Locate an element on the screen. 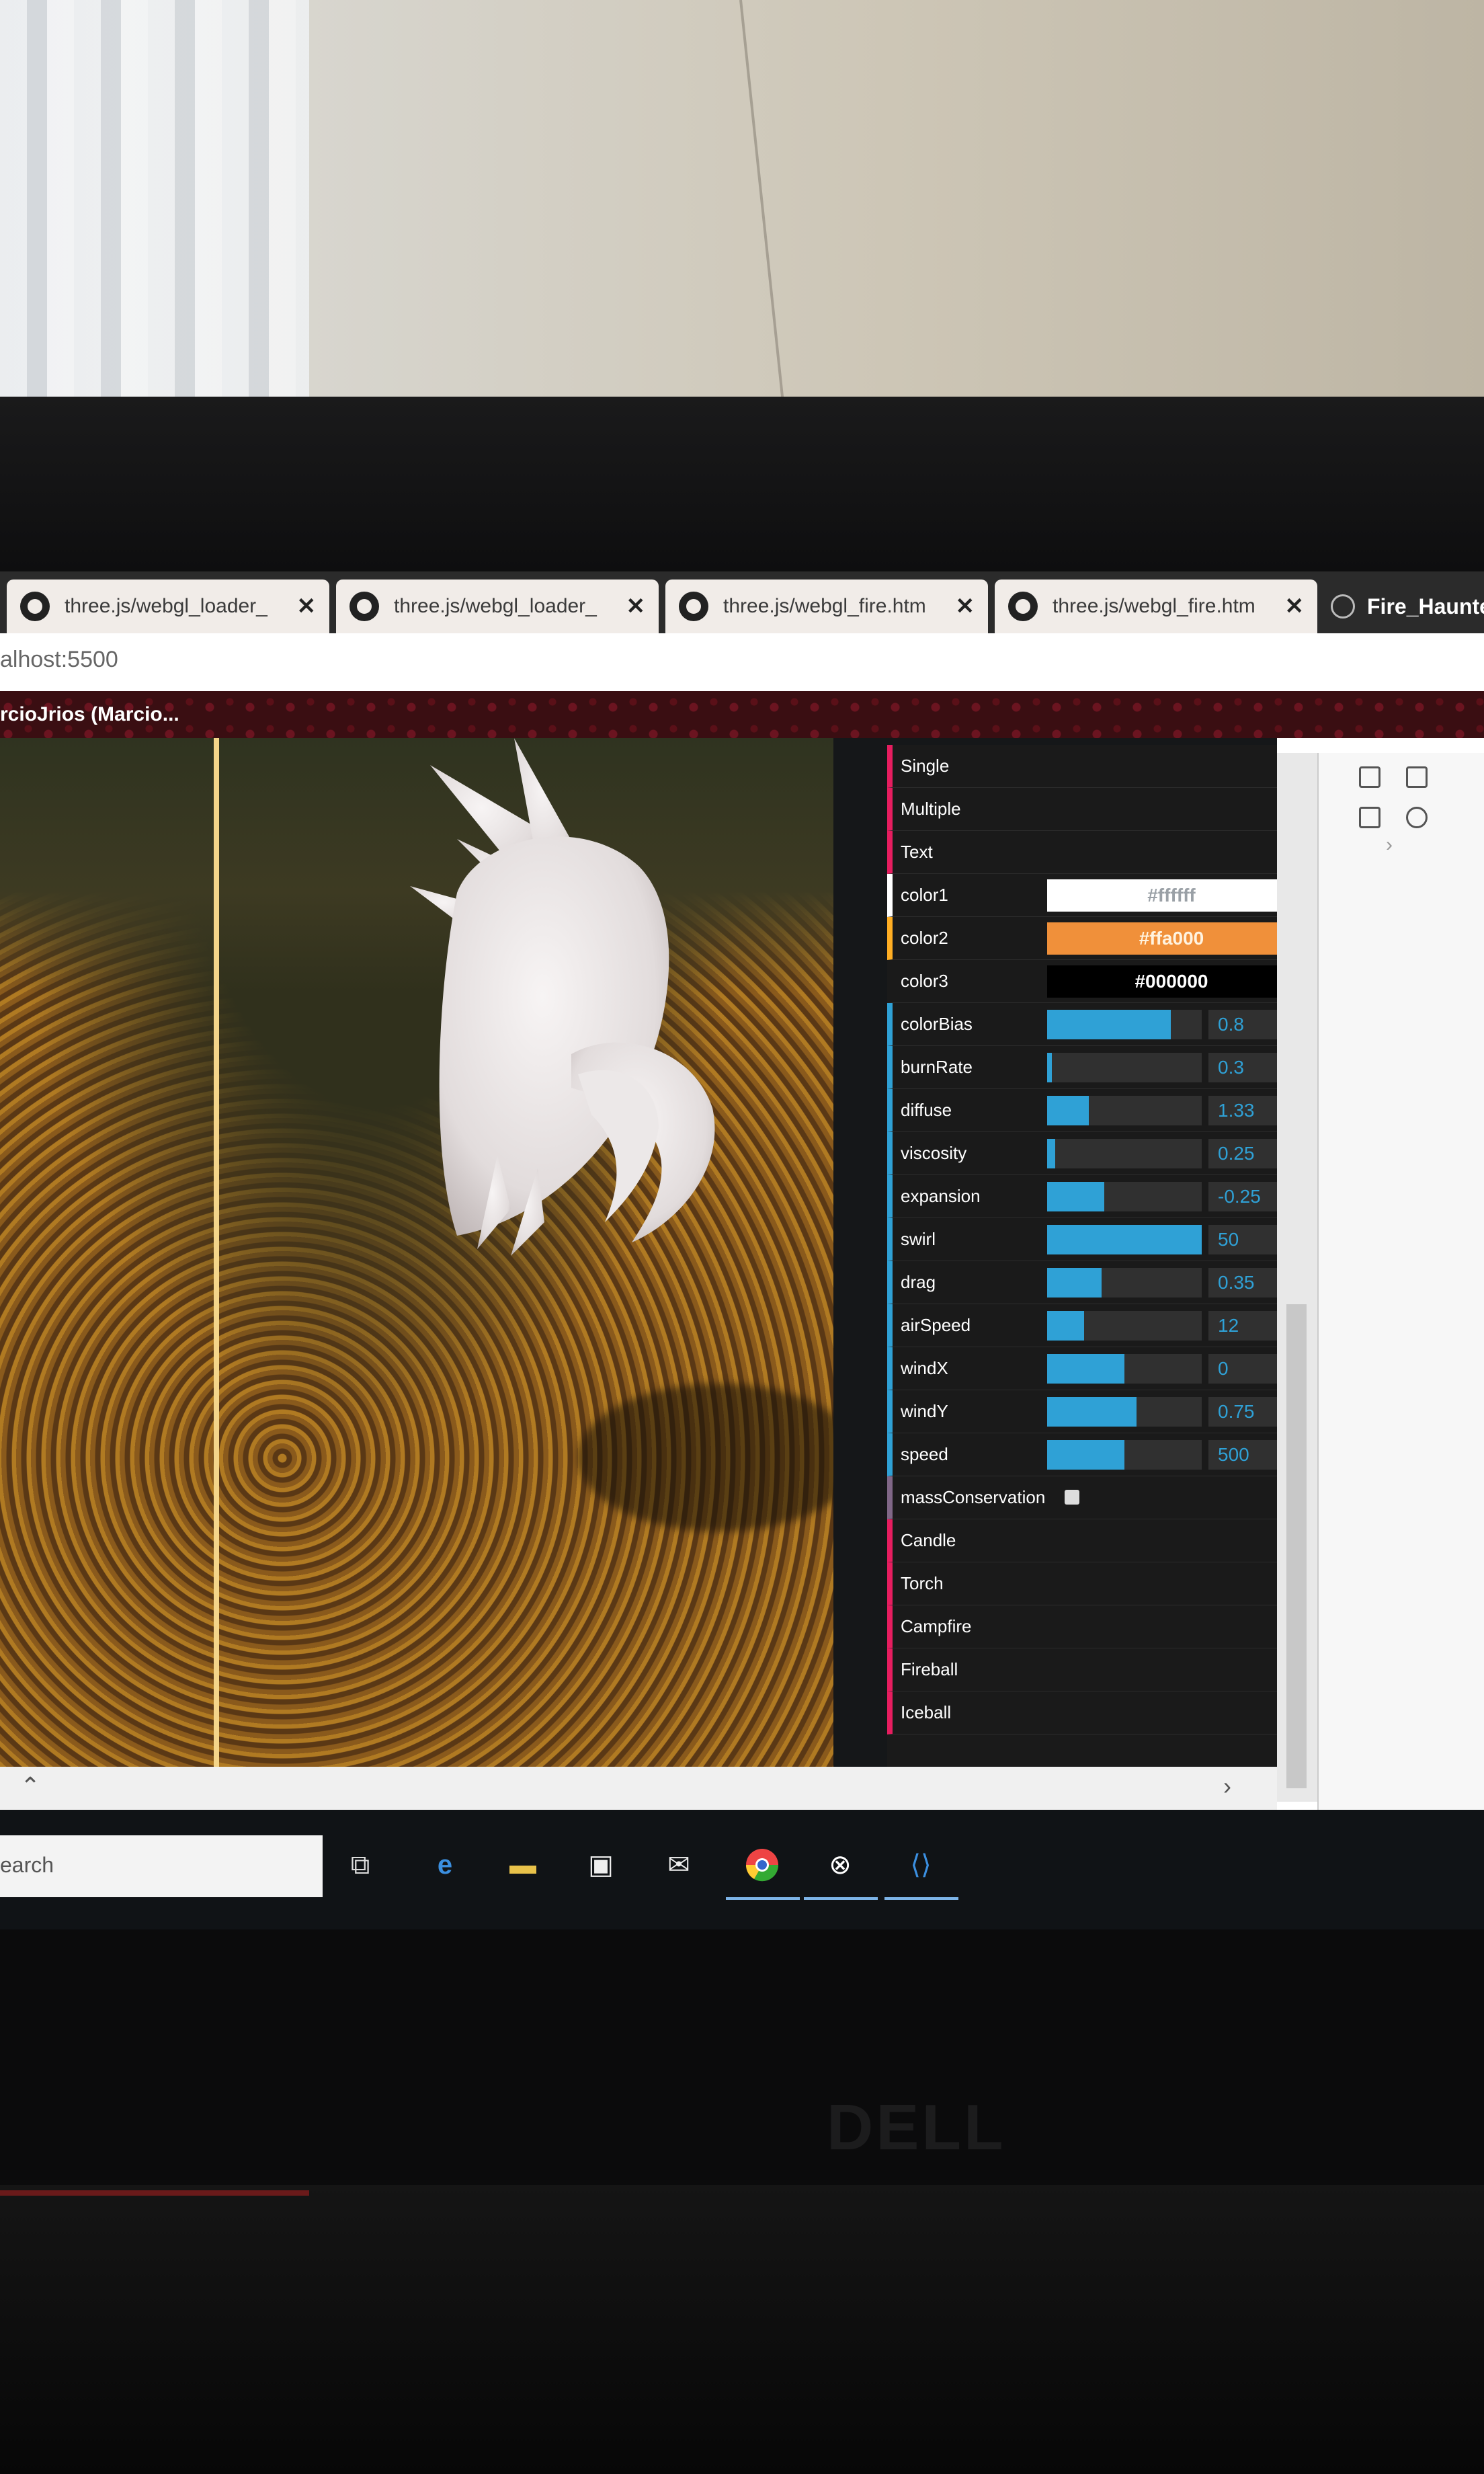  chrome-icon is located at coordinates (762, 1864).